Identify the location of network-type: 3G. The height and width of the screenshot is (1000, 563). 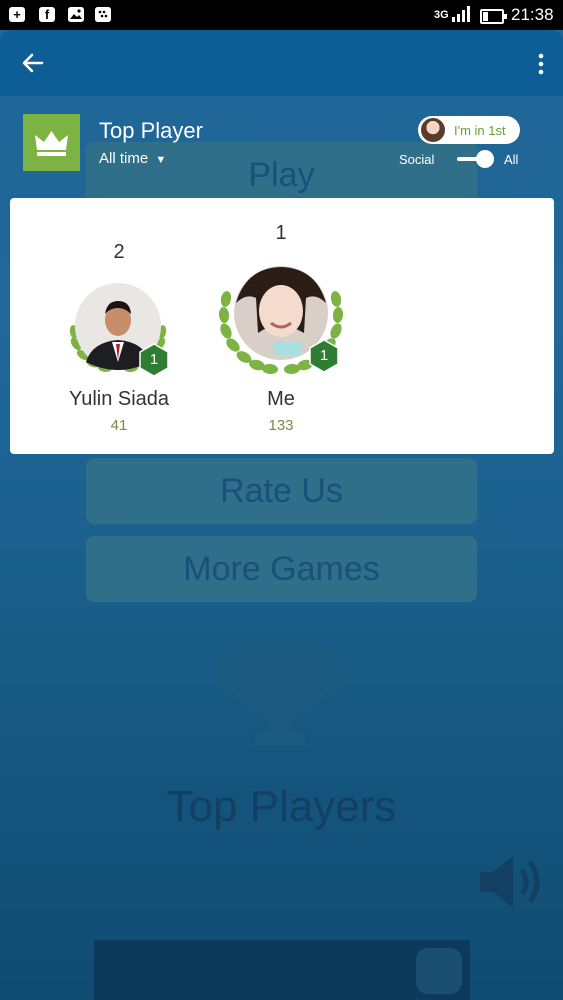
(441, 15).